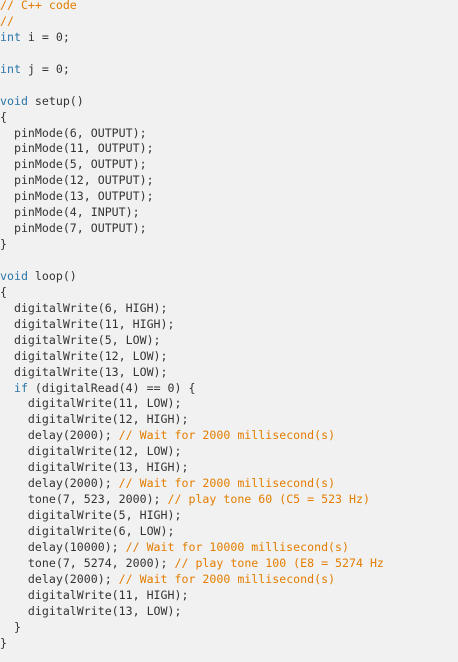 This screenshot has width=458, height=662. What do you see at coordinates (192, 420) in the screenshot?
I see `code-line: digitalWrite(12, HIGH);` at bounding box center [192, 420].